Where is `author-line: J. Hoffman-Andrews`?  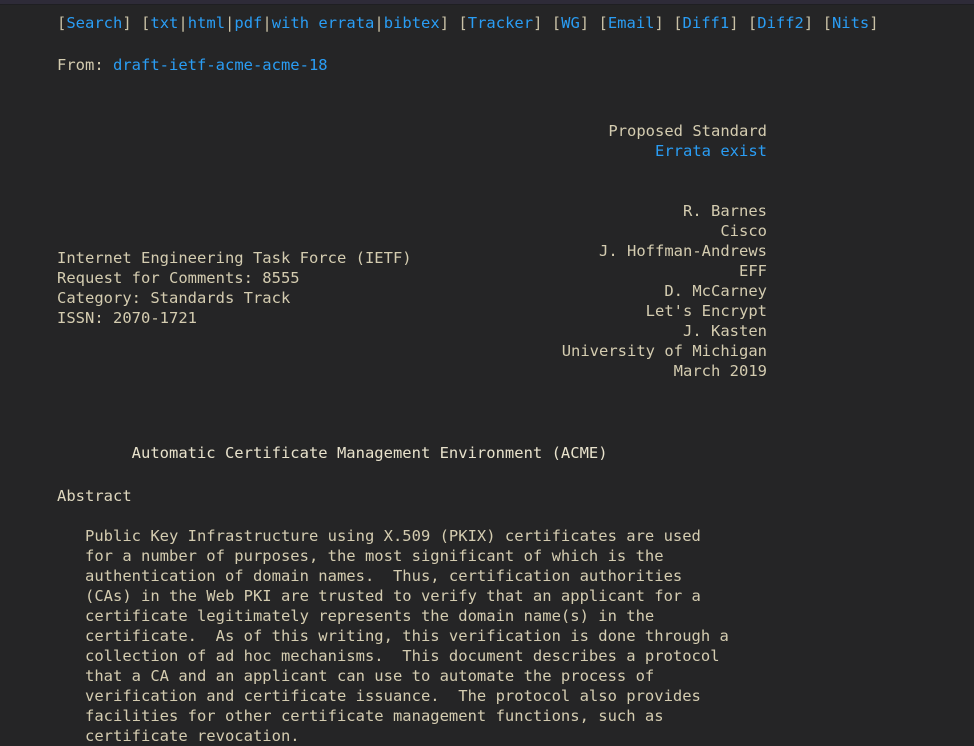 author-line: J. Hoffman-Andrews is located at coordinates (683, 251).